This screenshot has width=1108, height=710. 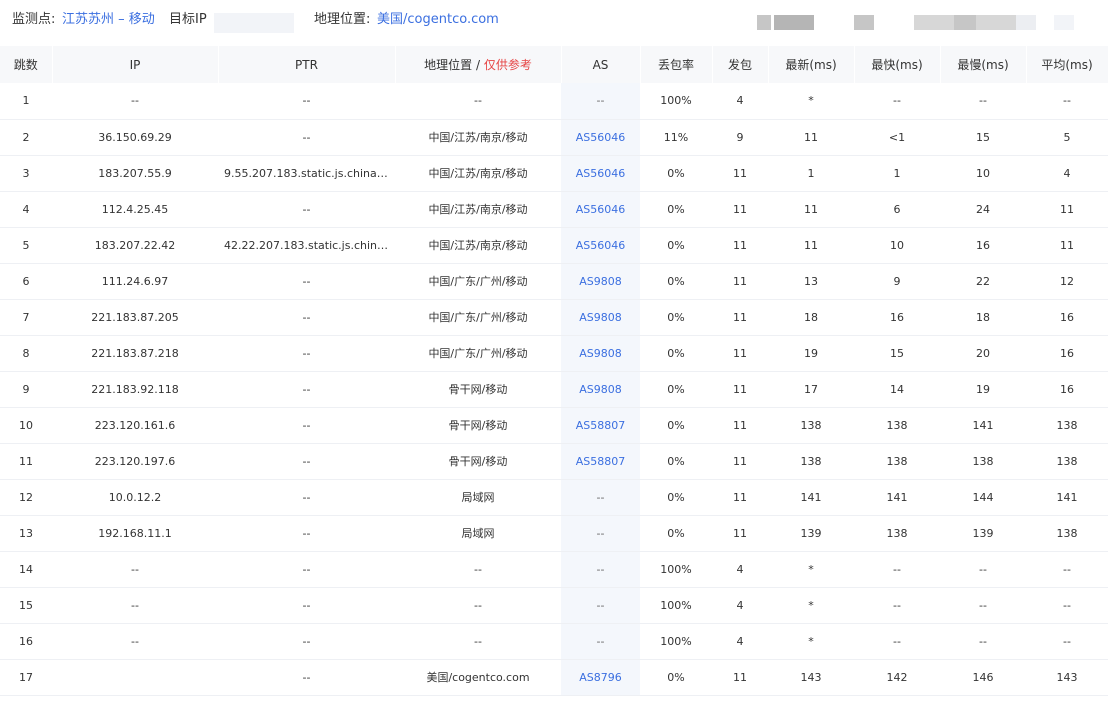 I want to click on cell-ip: 183.207.22.42, so click(x=135, y=245).